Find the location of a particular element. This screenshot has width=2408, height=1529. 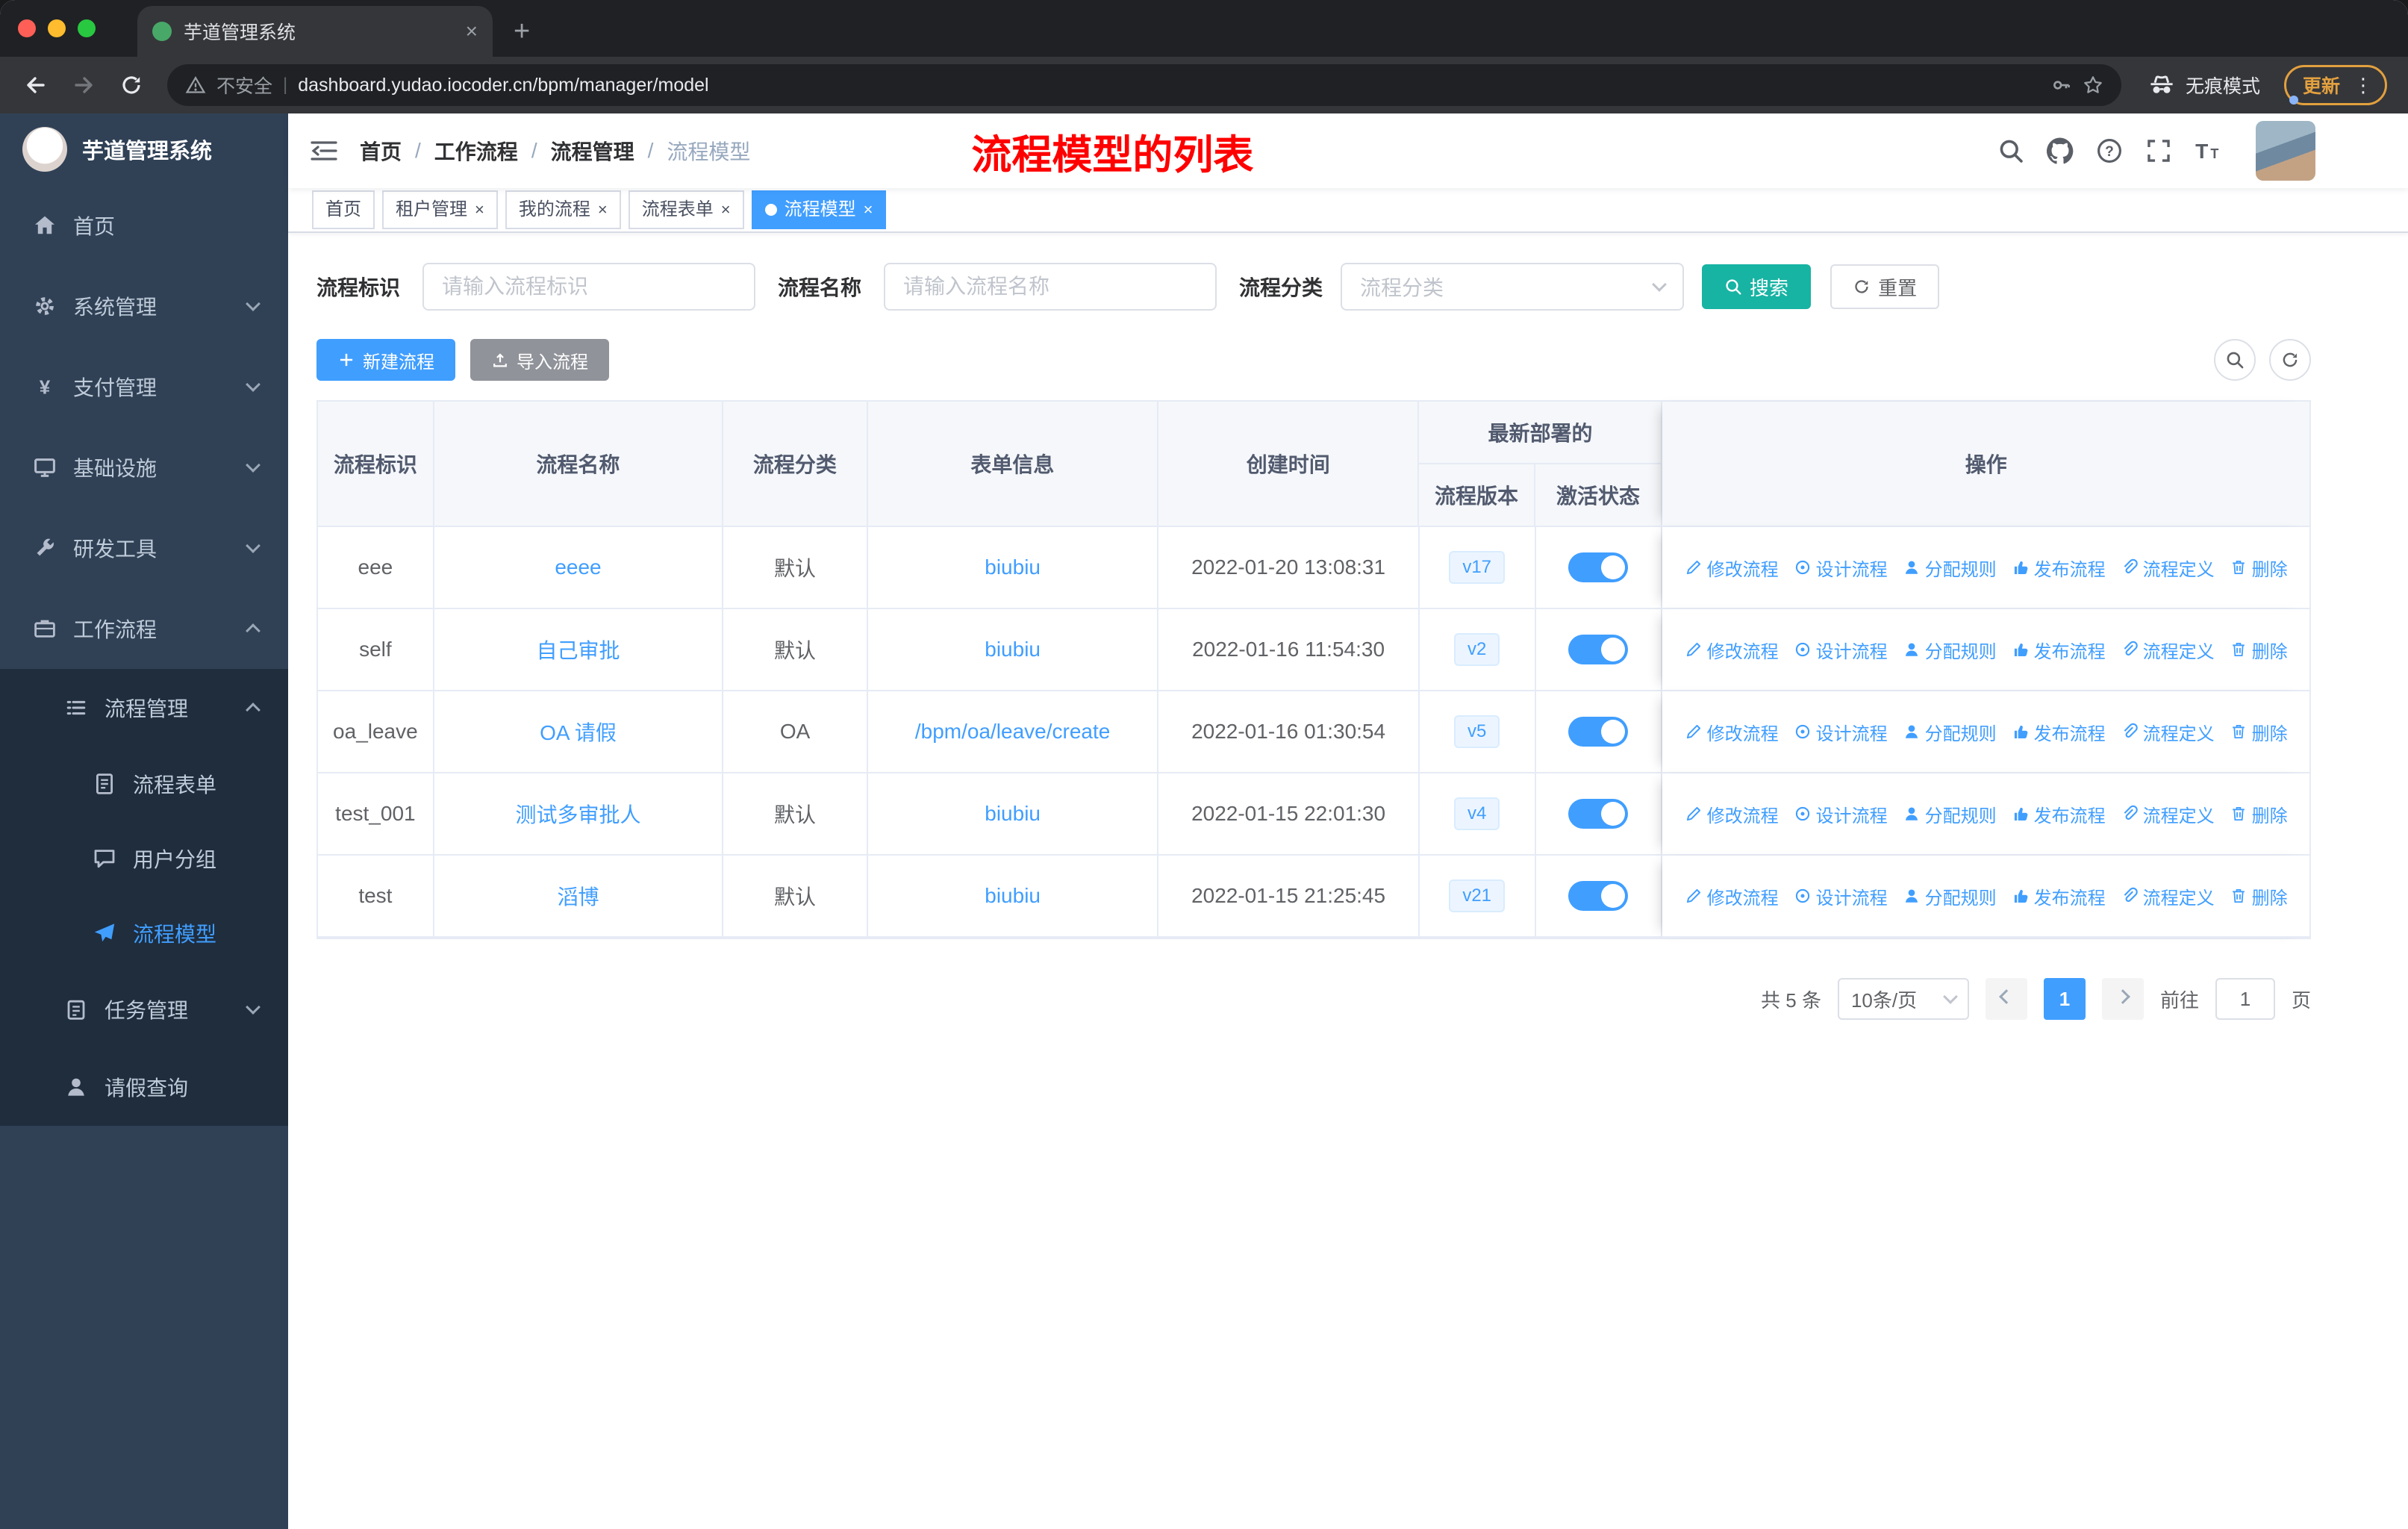

back-button is located at coordinates (36, 85).